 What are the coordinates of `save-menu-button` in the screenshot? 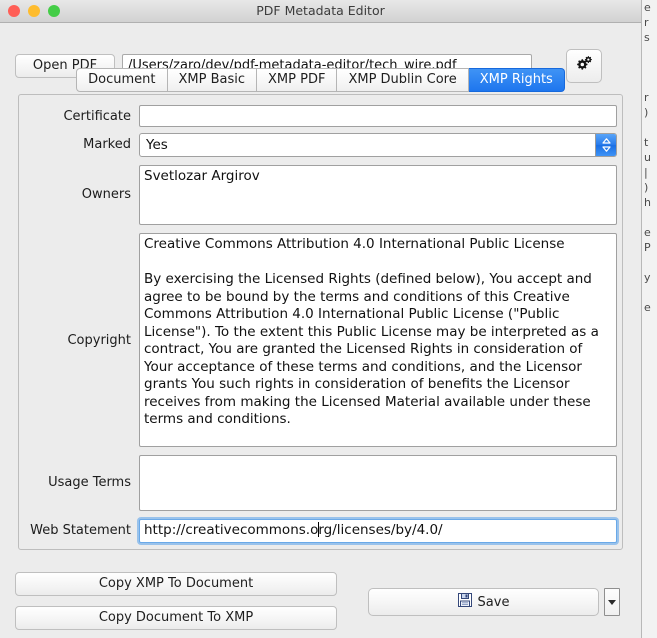 It's located at (612, 602).